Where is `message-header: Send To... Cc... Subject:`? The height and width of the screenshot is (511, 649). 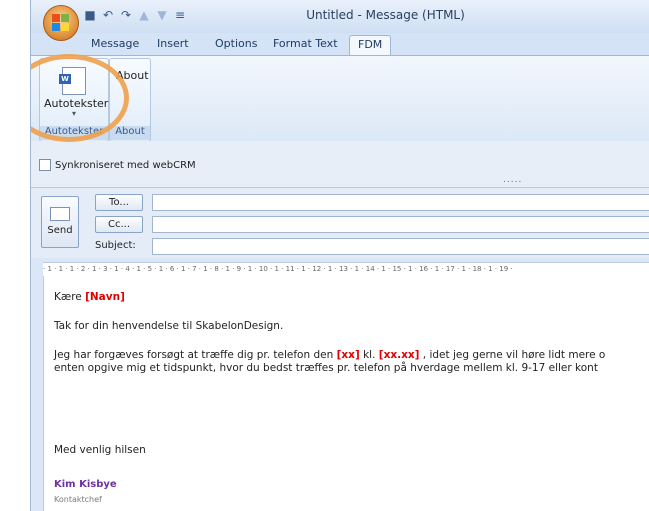
message-header: Send To... Cc... Subject: is located at coordinates (340, 222).